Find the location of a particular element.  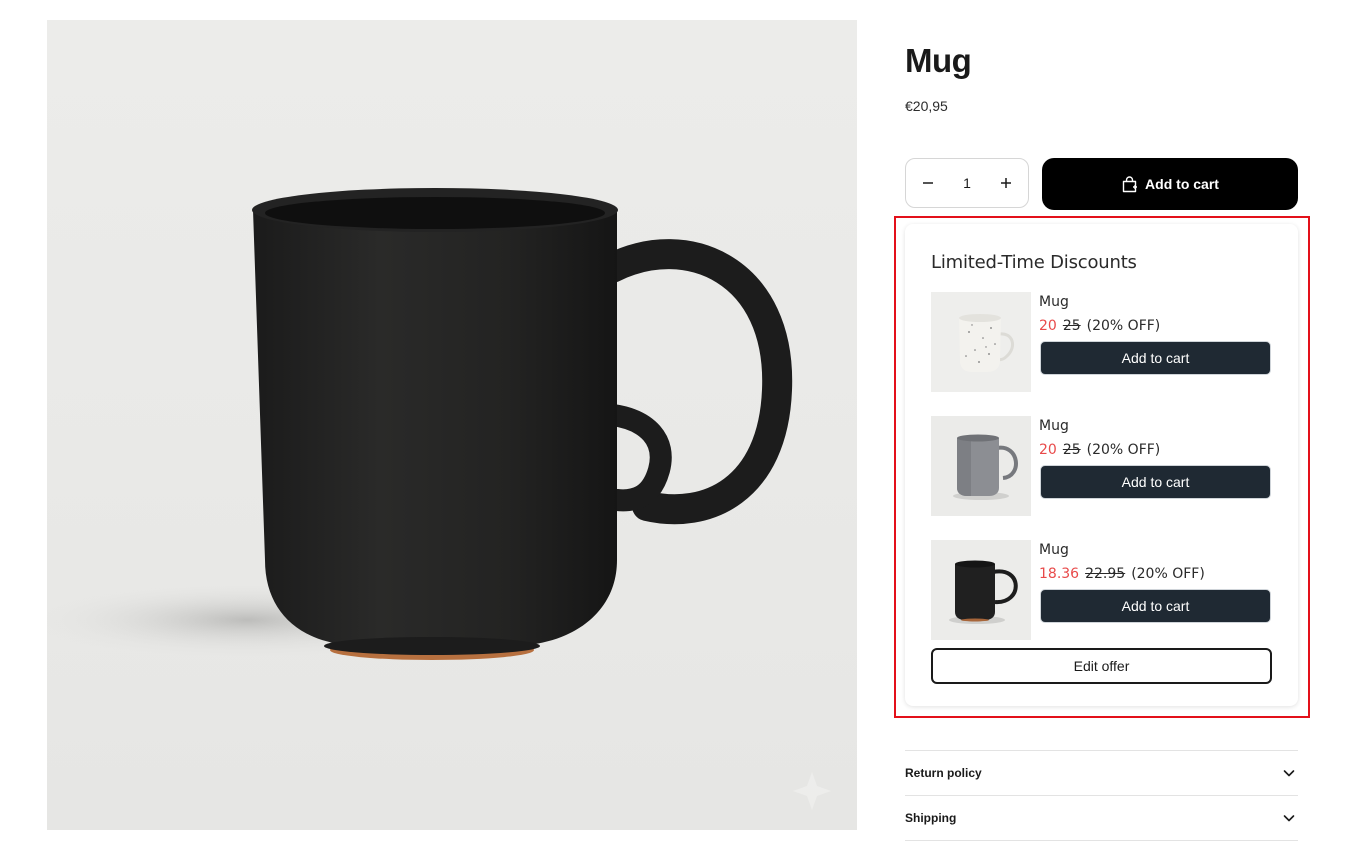

speckled-white-mug-image is located at coordinates (981, 342).